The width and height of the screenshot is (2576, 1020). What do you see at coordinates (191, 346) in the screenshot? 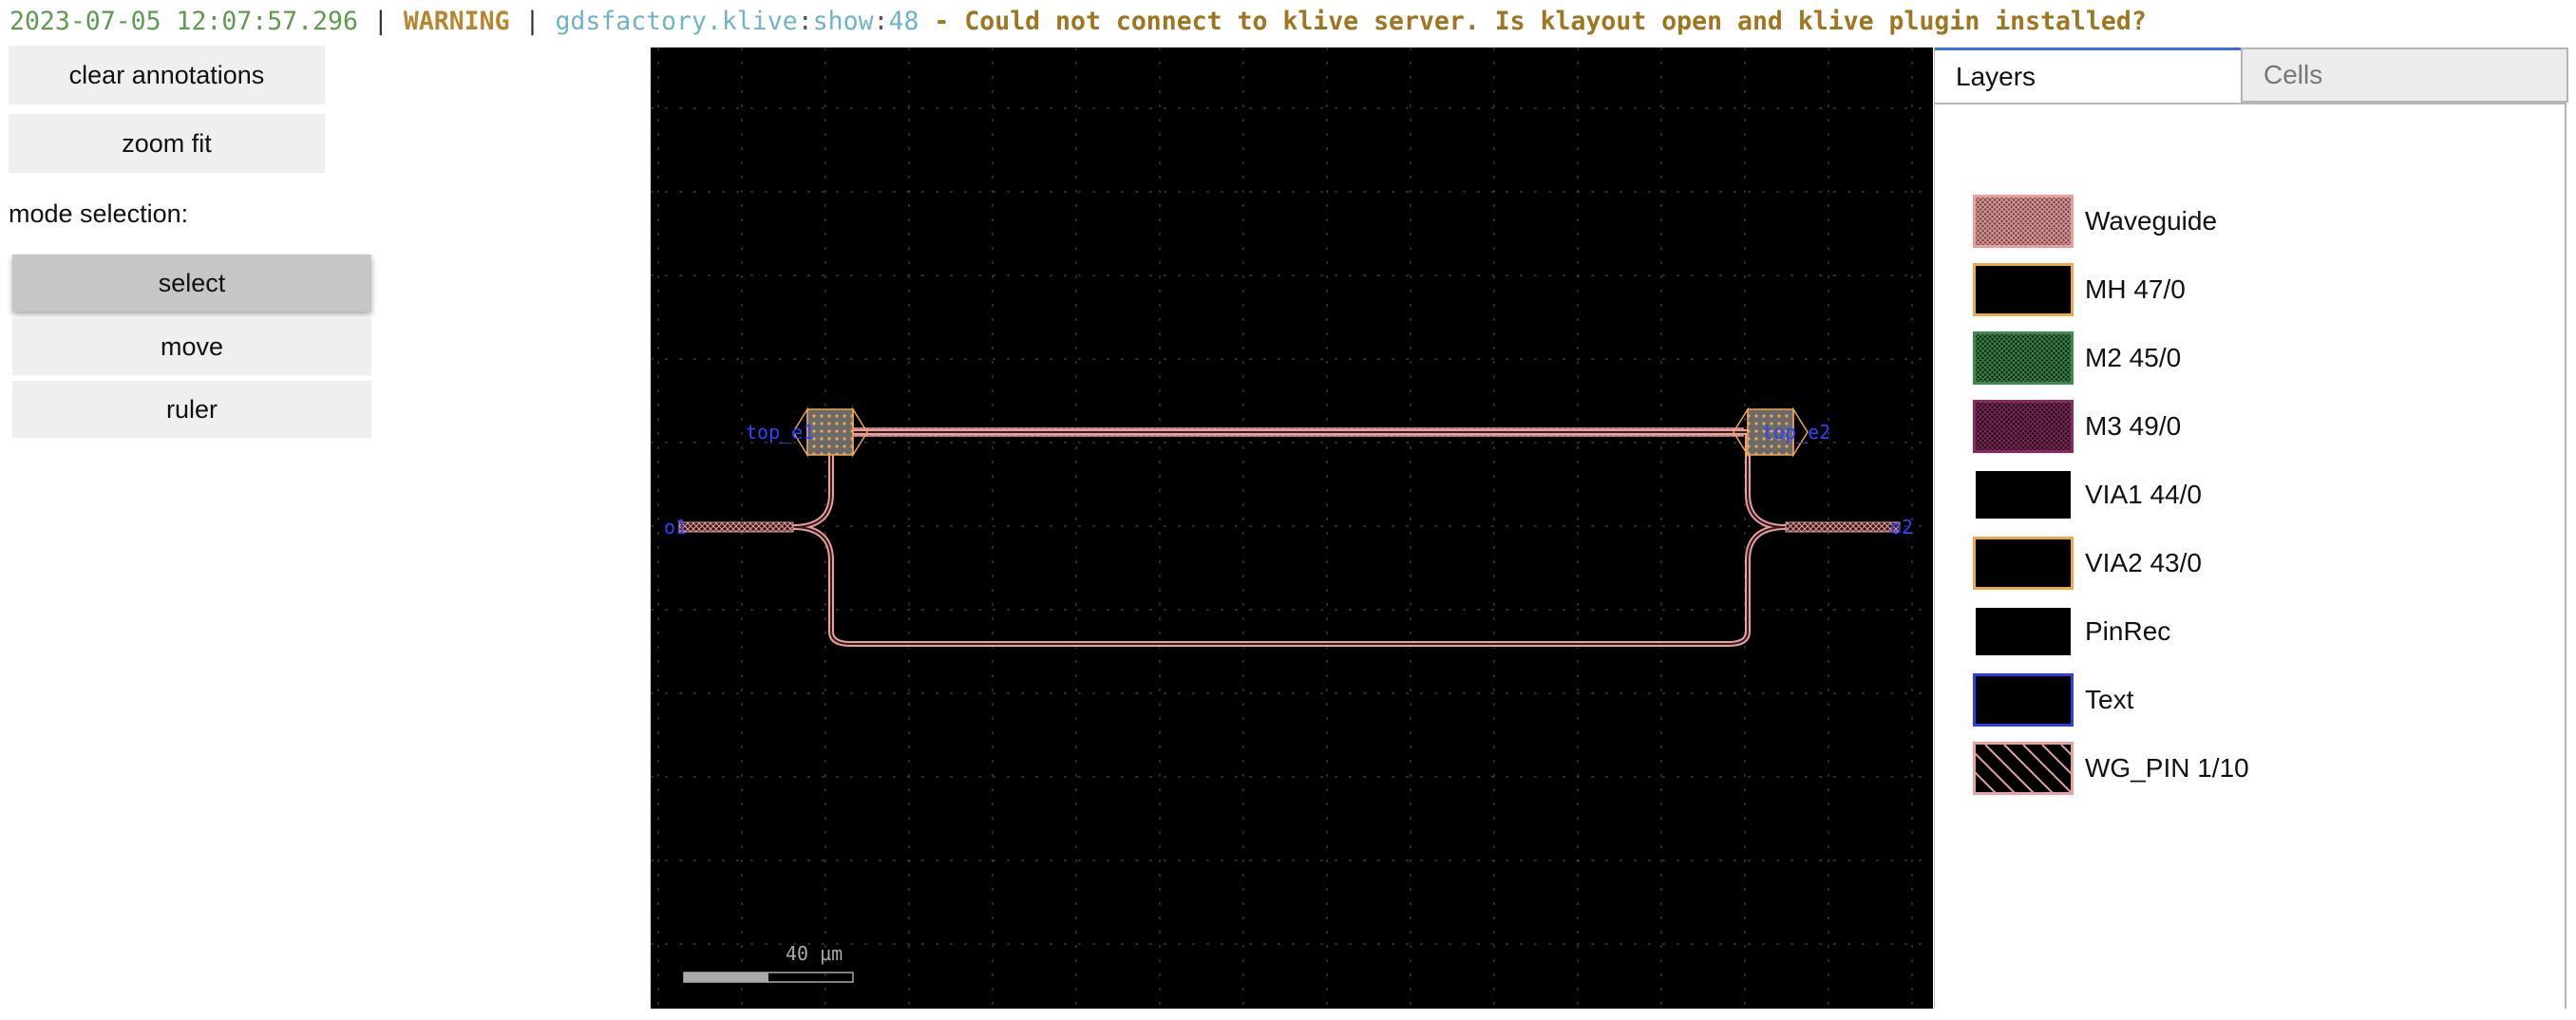
I see `mode-move-button: move` at bounding box center [191, 346].